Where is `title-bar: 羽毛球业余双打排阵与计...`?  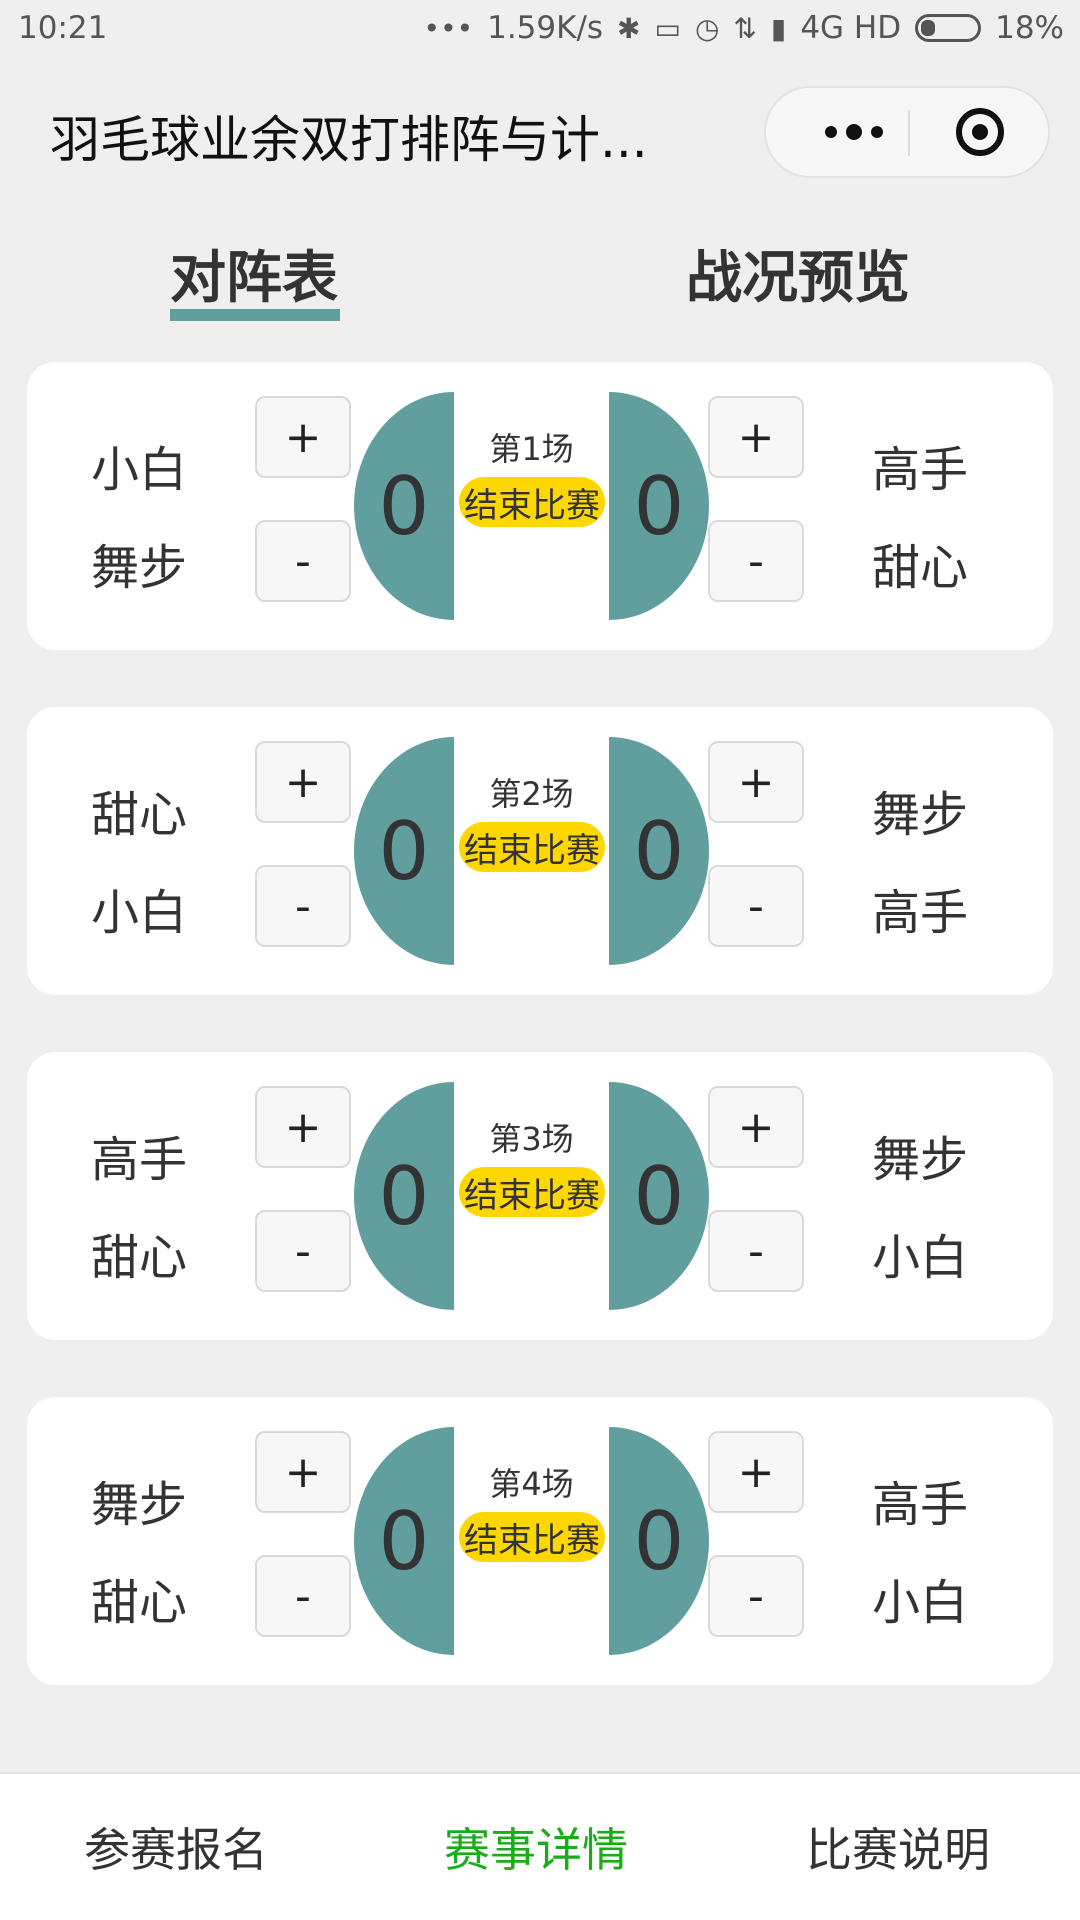 title-bar: 羽毛球业余双打排阵与计... is located at coordinates (540, 132).